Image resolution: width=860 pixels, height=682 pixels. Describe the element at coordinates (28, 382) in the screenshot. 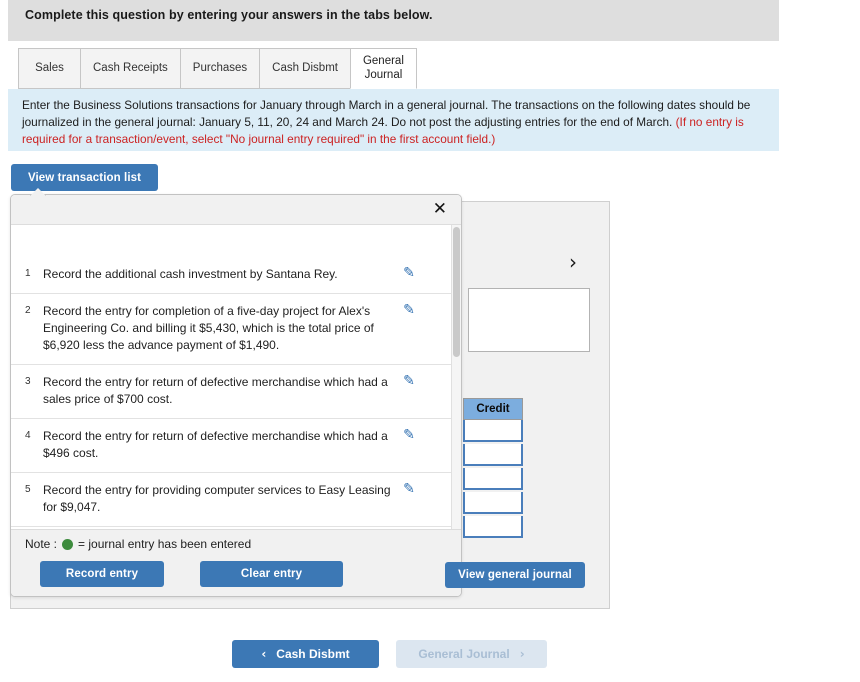

I see `transaction-number: 3` at that location.